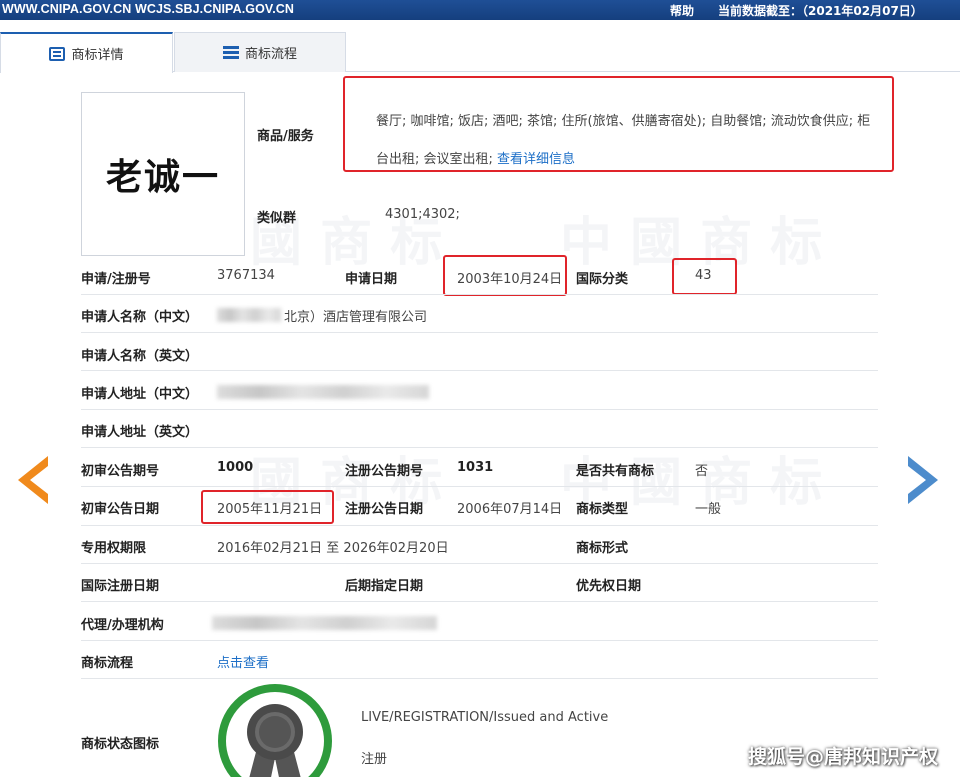 This screenshot has width=960, height=777. Describe the element at coordinates (384, 471) in the screenshot. I see `reg-notice-no-label: 注册公告期号` at that location.